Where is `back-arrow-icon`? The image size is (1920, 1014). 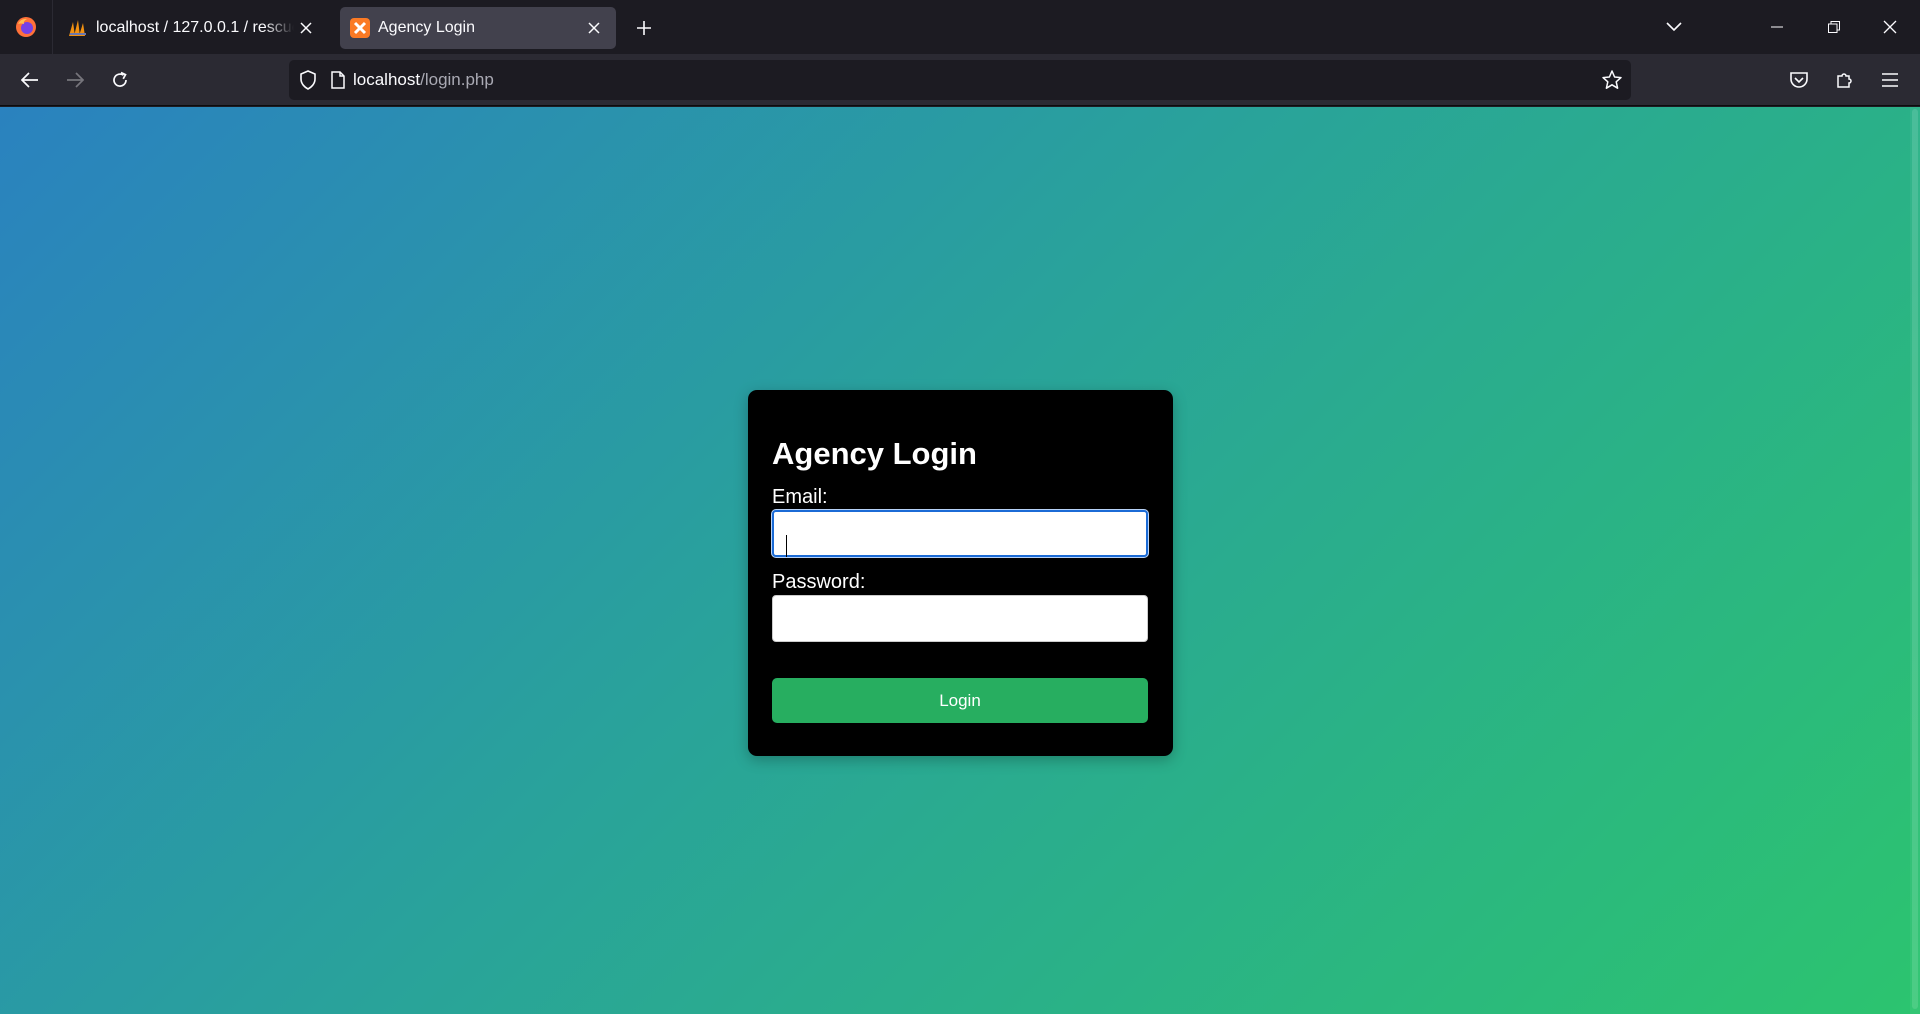
back-arrow-icon is located at coordinates (29, 80).